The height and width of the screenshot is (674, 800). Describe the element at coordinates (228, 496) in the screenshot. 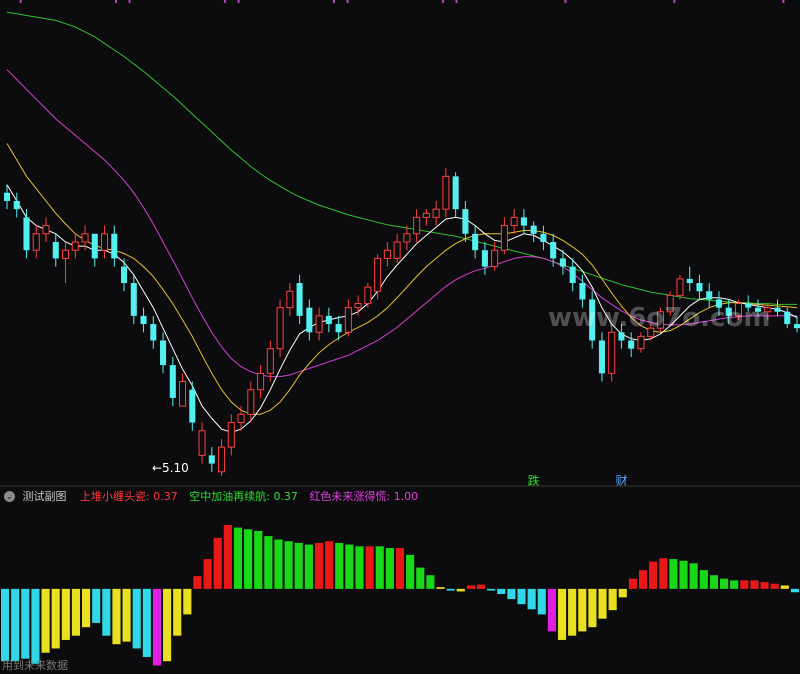

I see `series-2-name: 空中加油再续航` at that location.